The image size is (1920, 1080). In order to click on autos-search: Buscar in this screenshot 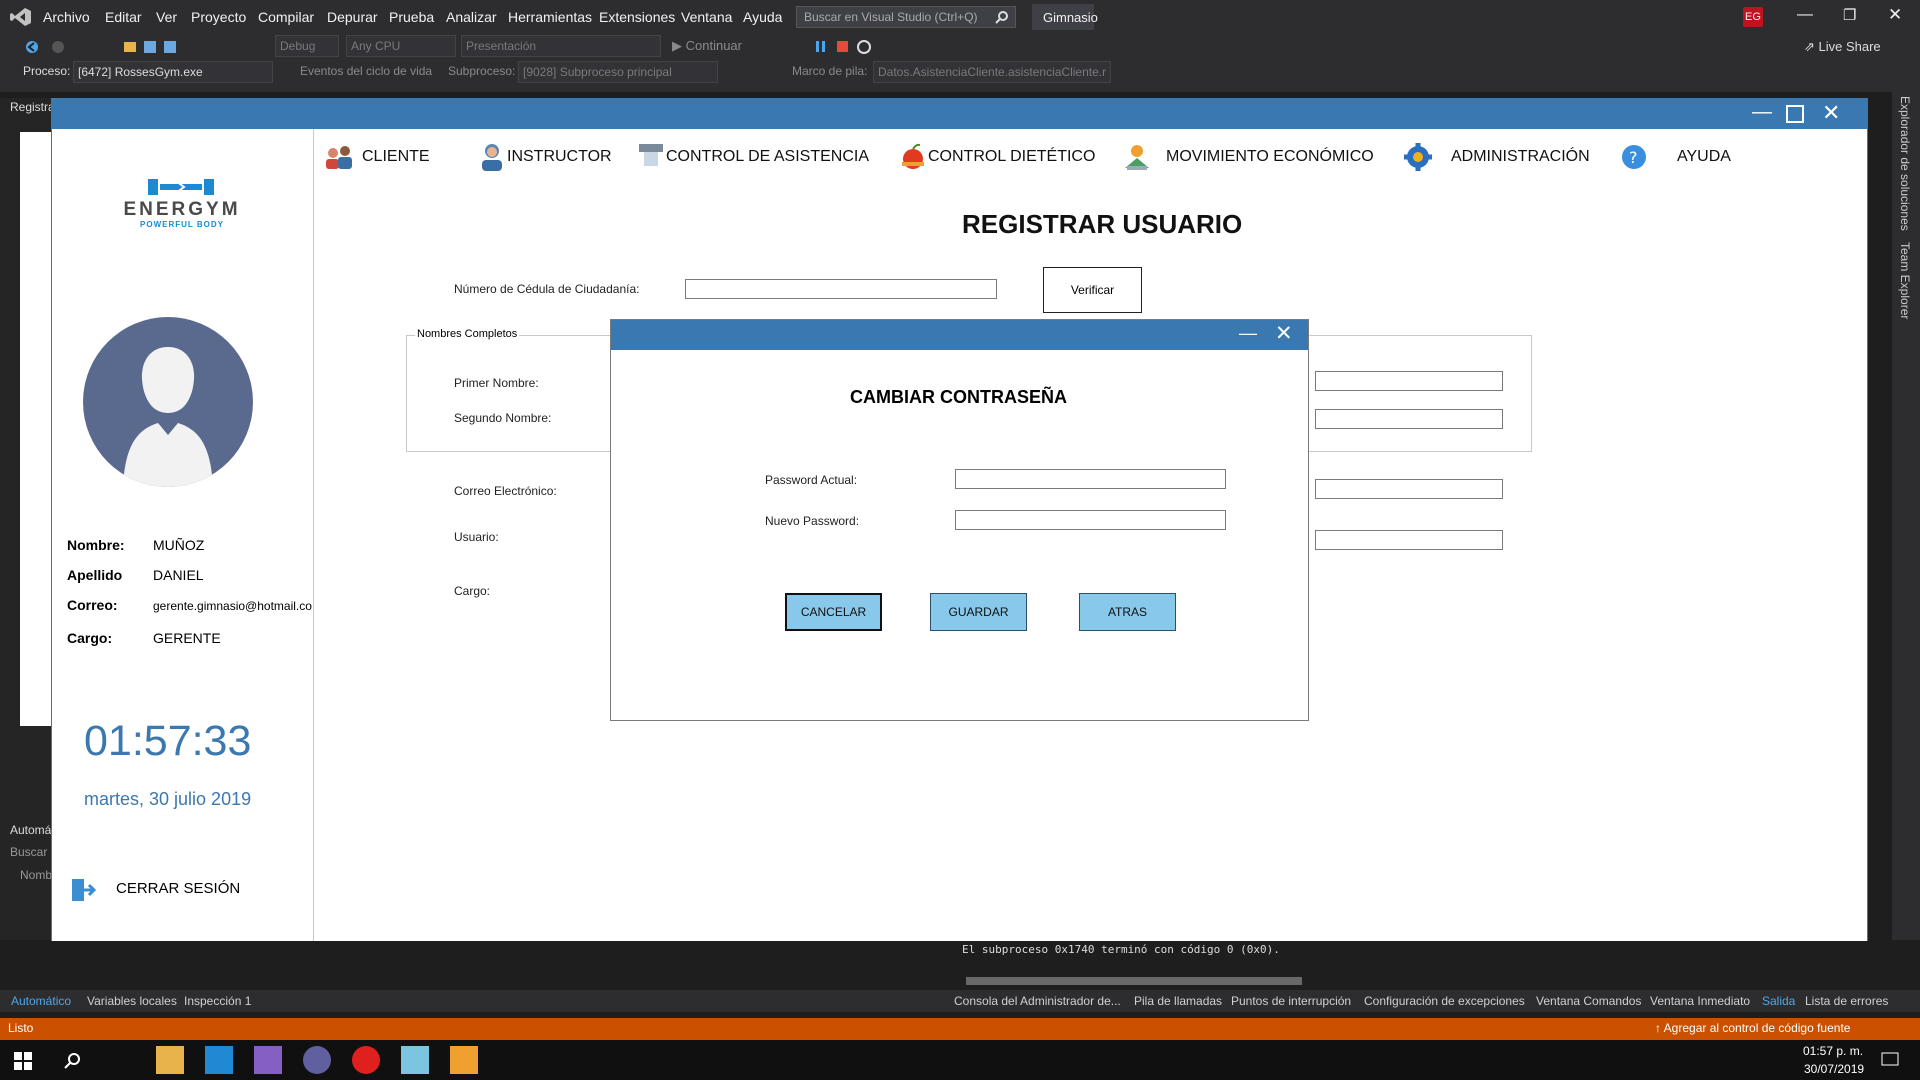, I will do `click(28, 852)`.